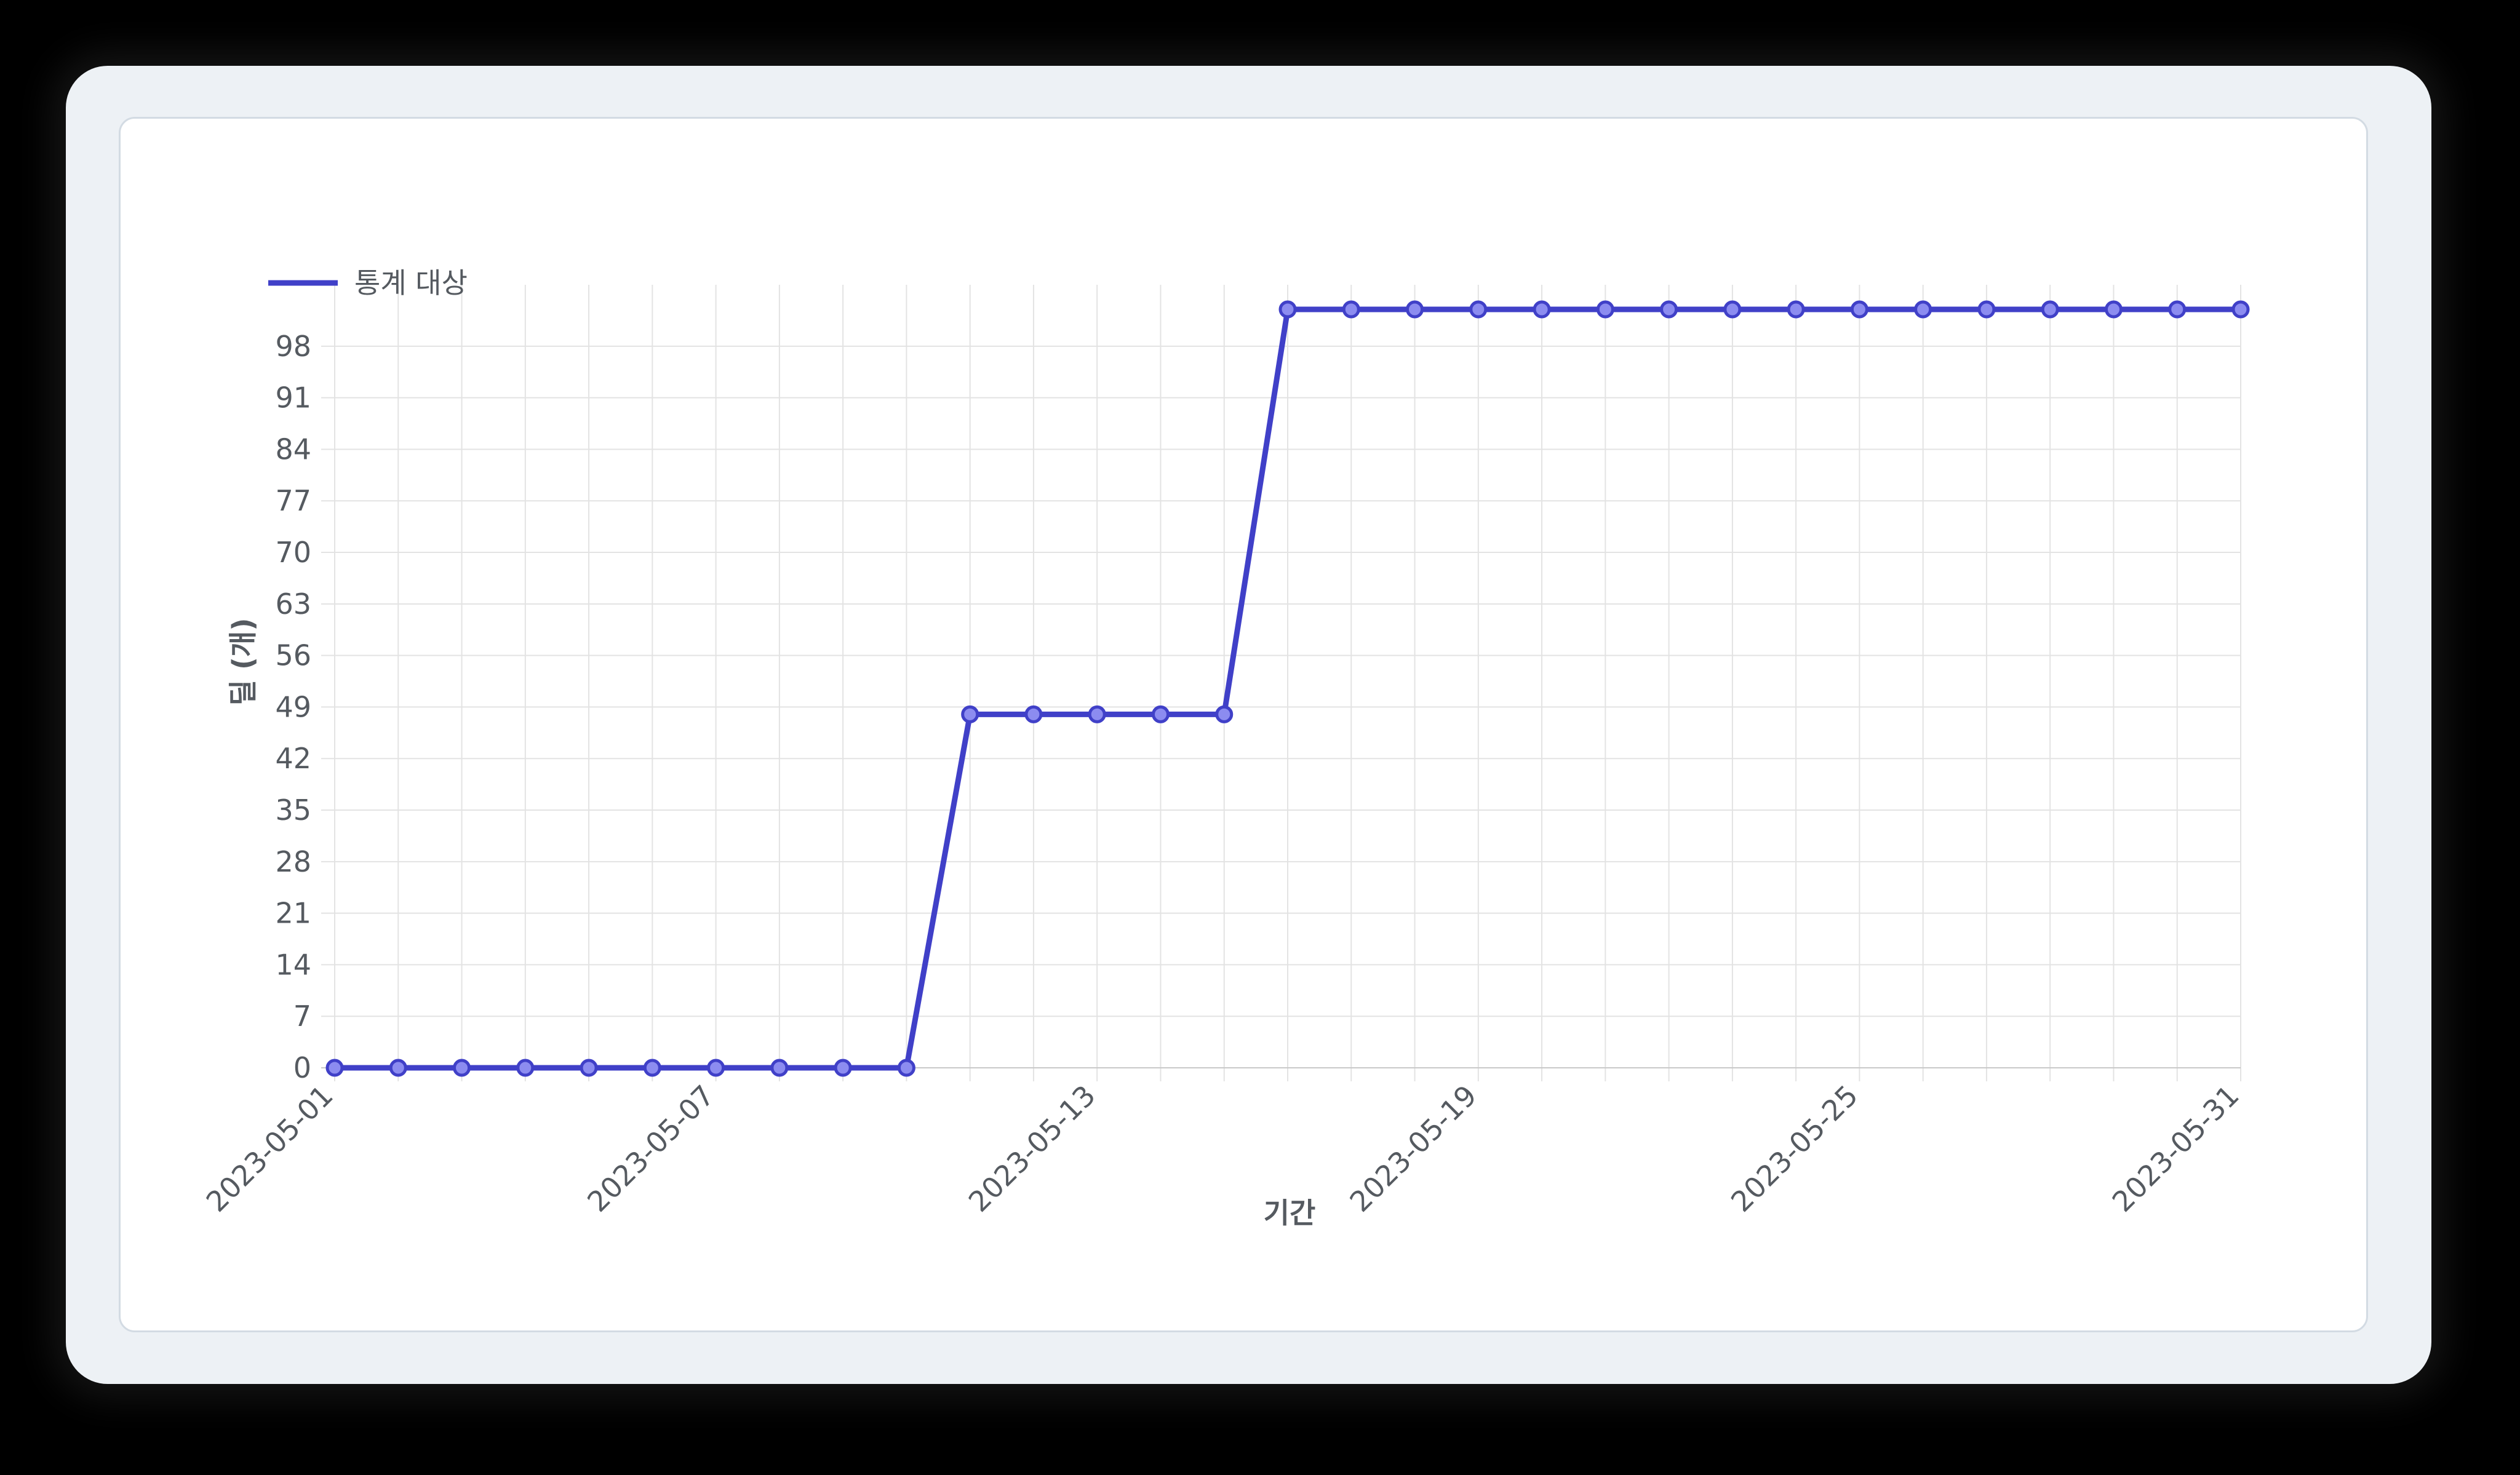  Describe the element at coordinates (1413, 1149) in the screenshot. I see `x-tick-label: 2023-05-19` at that location.